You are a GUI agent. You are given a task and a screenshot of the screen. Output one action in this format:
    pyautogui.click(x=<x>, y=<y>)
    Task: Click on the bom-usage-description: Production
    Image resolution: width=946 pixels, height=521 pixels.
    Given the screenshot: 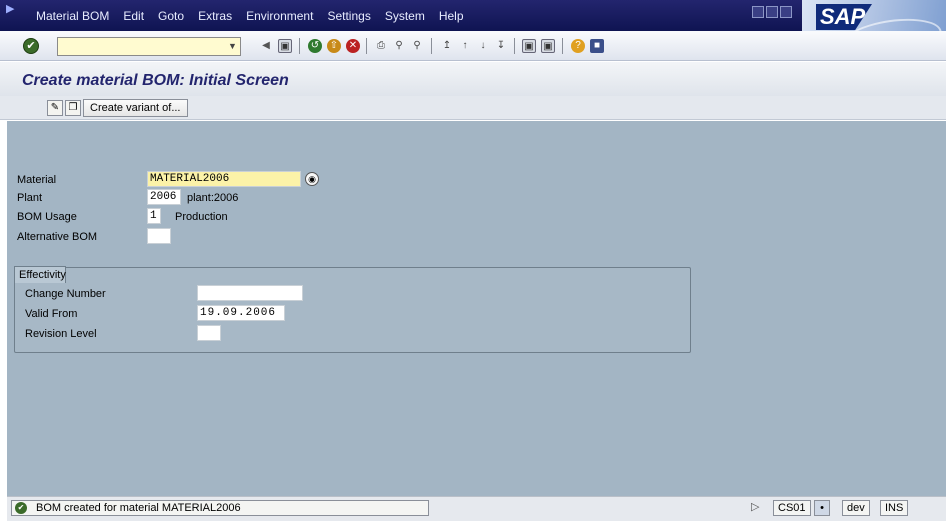 What is the action you would take?
    pyautogui.click(x=201, y=217)
    